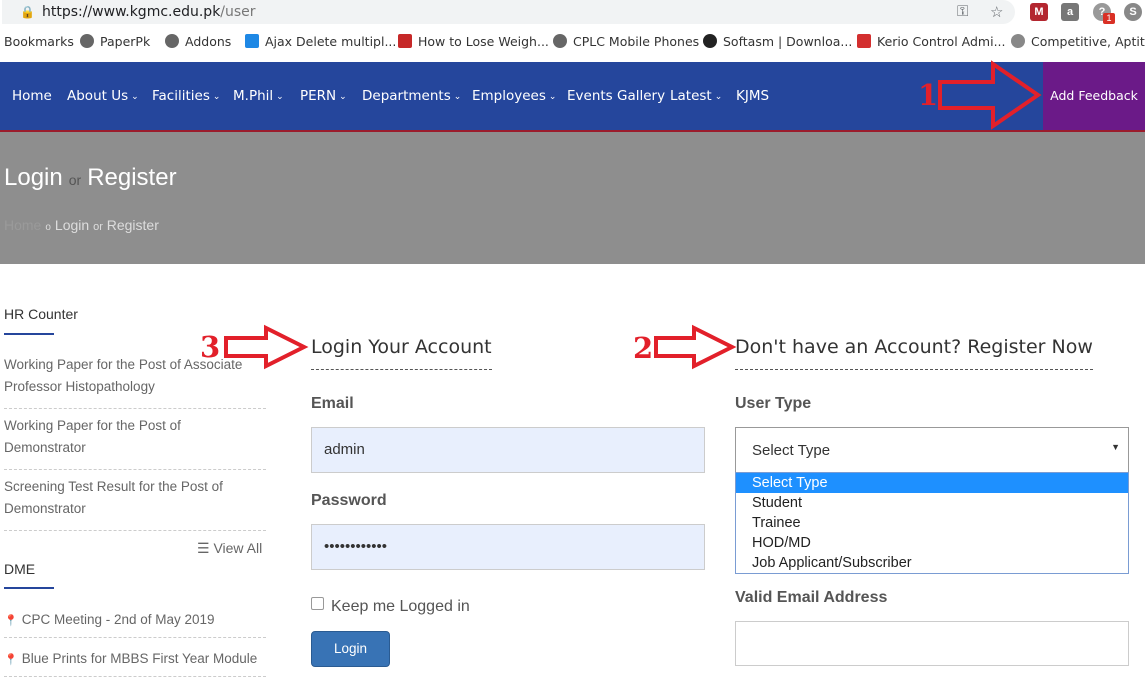  What do you see at coordinates (349, 500) in the screenshot?
I see `password-label: Password` at bounding box center [349, 500].